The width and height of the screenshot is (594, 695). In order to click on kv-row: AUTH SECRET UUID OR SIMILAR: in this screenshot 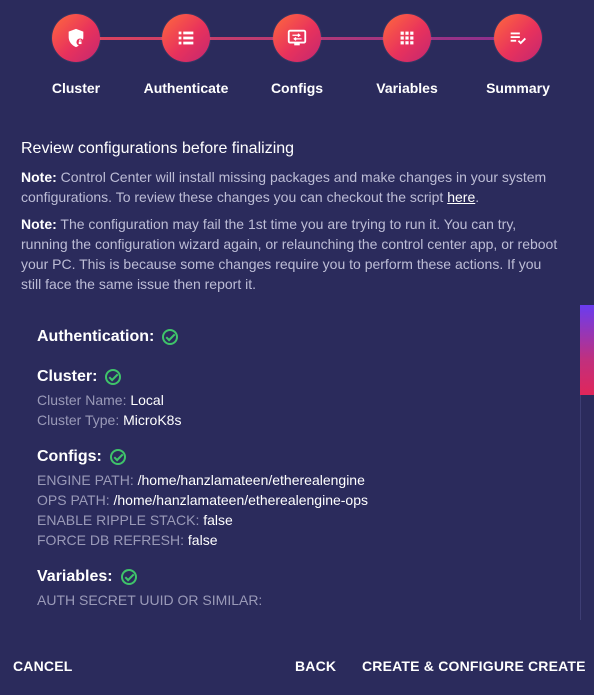, I will do `click(297, 600)`.